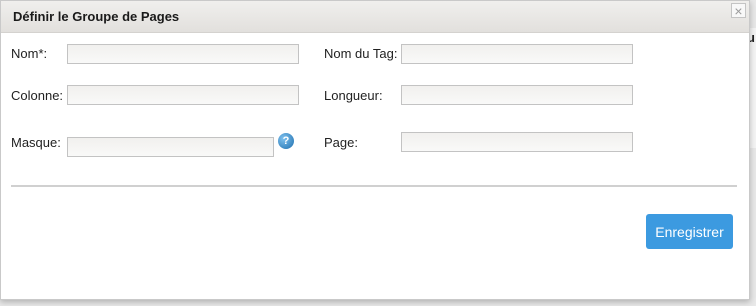  Describe the element at coordinates (517, 95) in the screenshot. I see `length-input` at that location.